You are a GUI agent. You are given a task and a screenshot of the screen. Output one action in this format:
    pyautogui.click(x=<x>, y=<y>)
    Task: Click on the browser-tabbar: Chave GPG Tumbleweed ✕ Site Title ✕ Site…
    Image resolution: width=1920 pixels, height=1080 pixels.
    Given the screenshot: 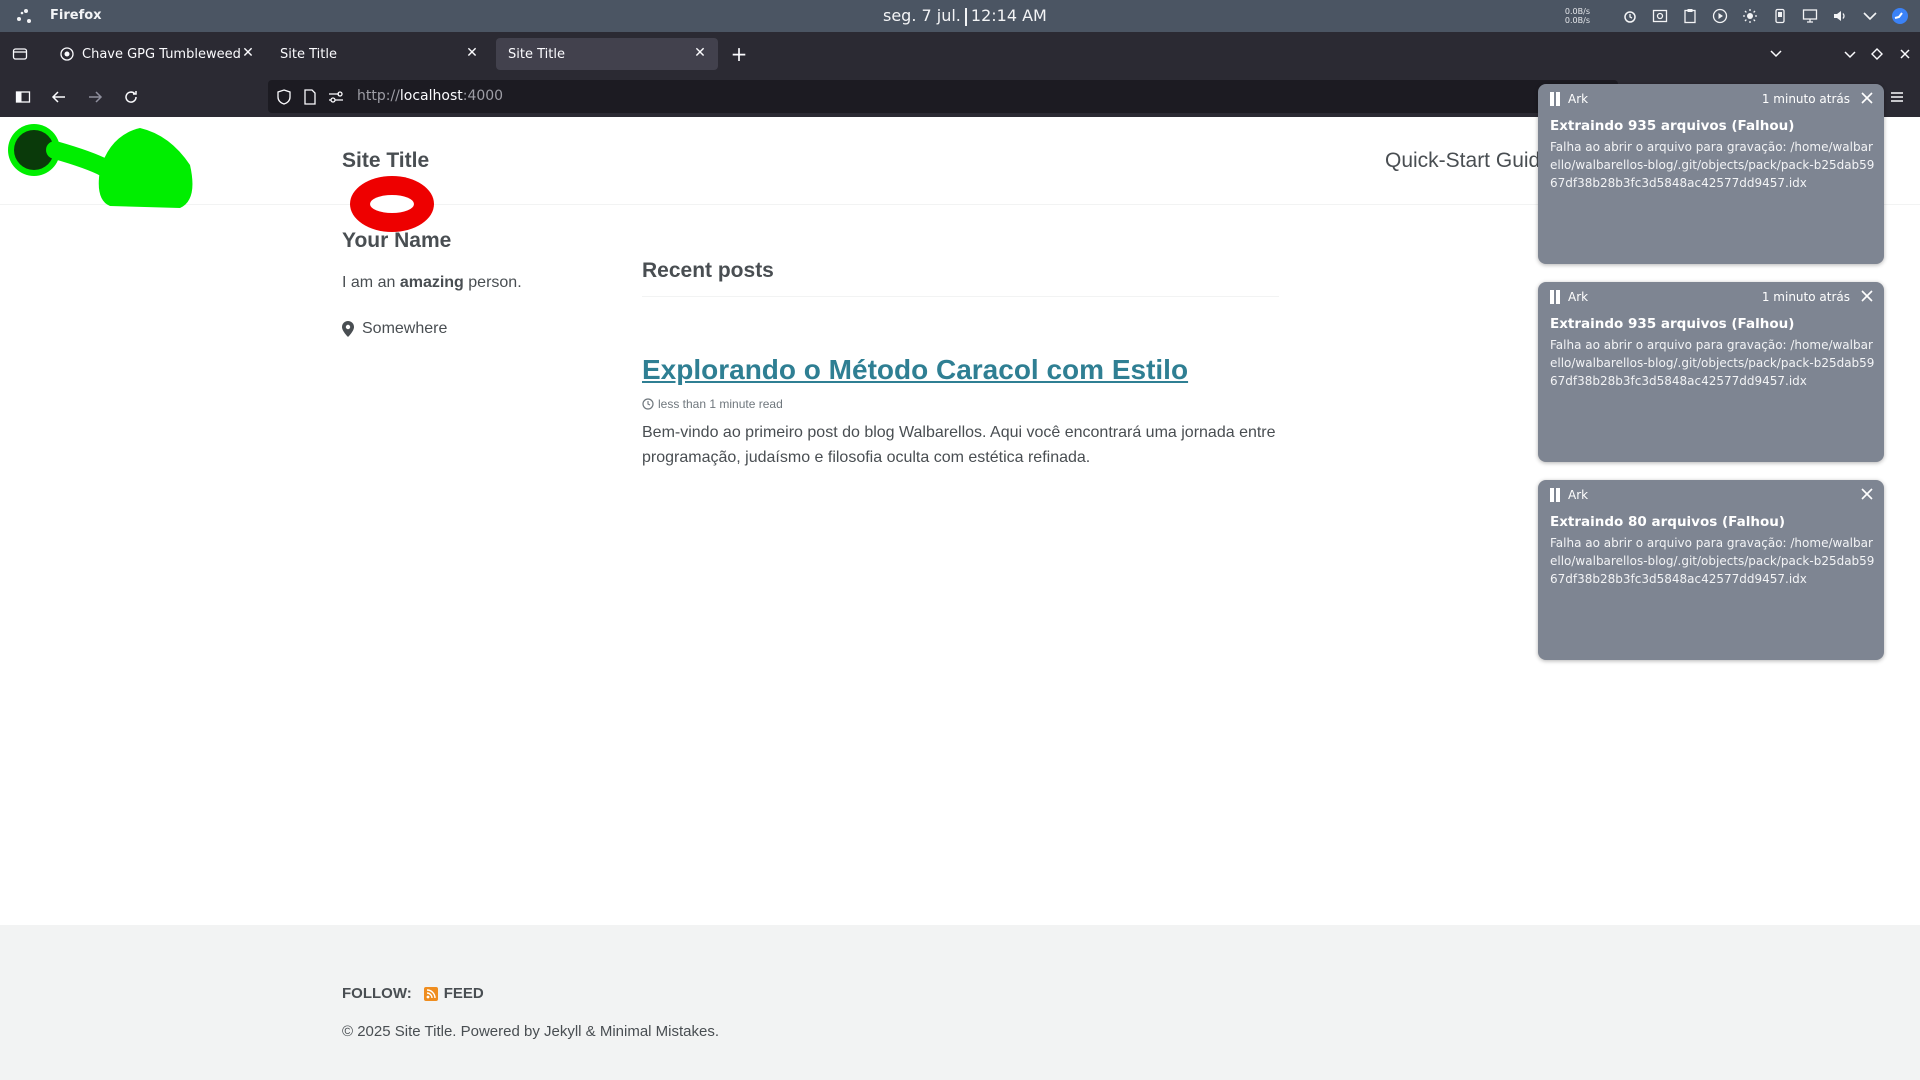 What is the action you would take?
    pyautogui.click(x=960, y=54)
    